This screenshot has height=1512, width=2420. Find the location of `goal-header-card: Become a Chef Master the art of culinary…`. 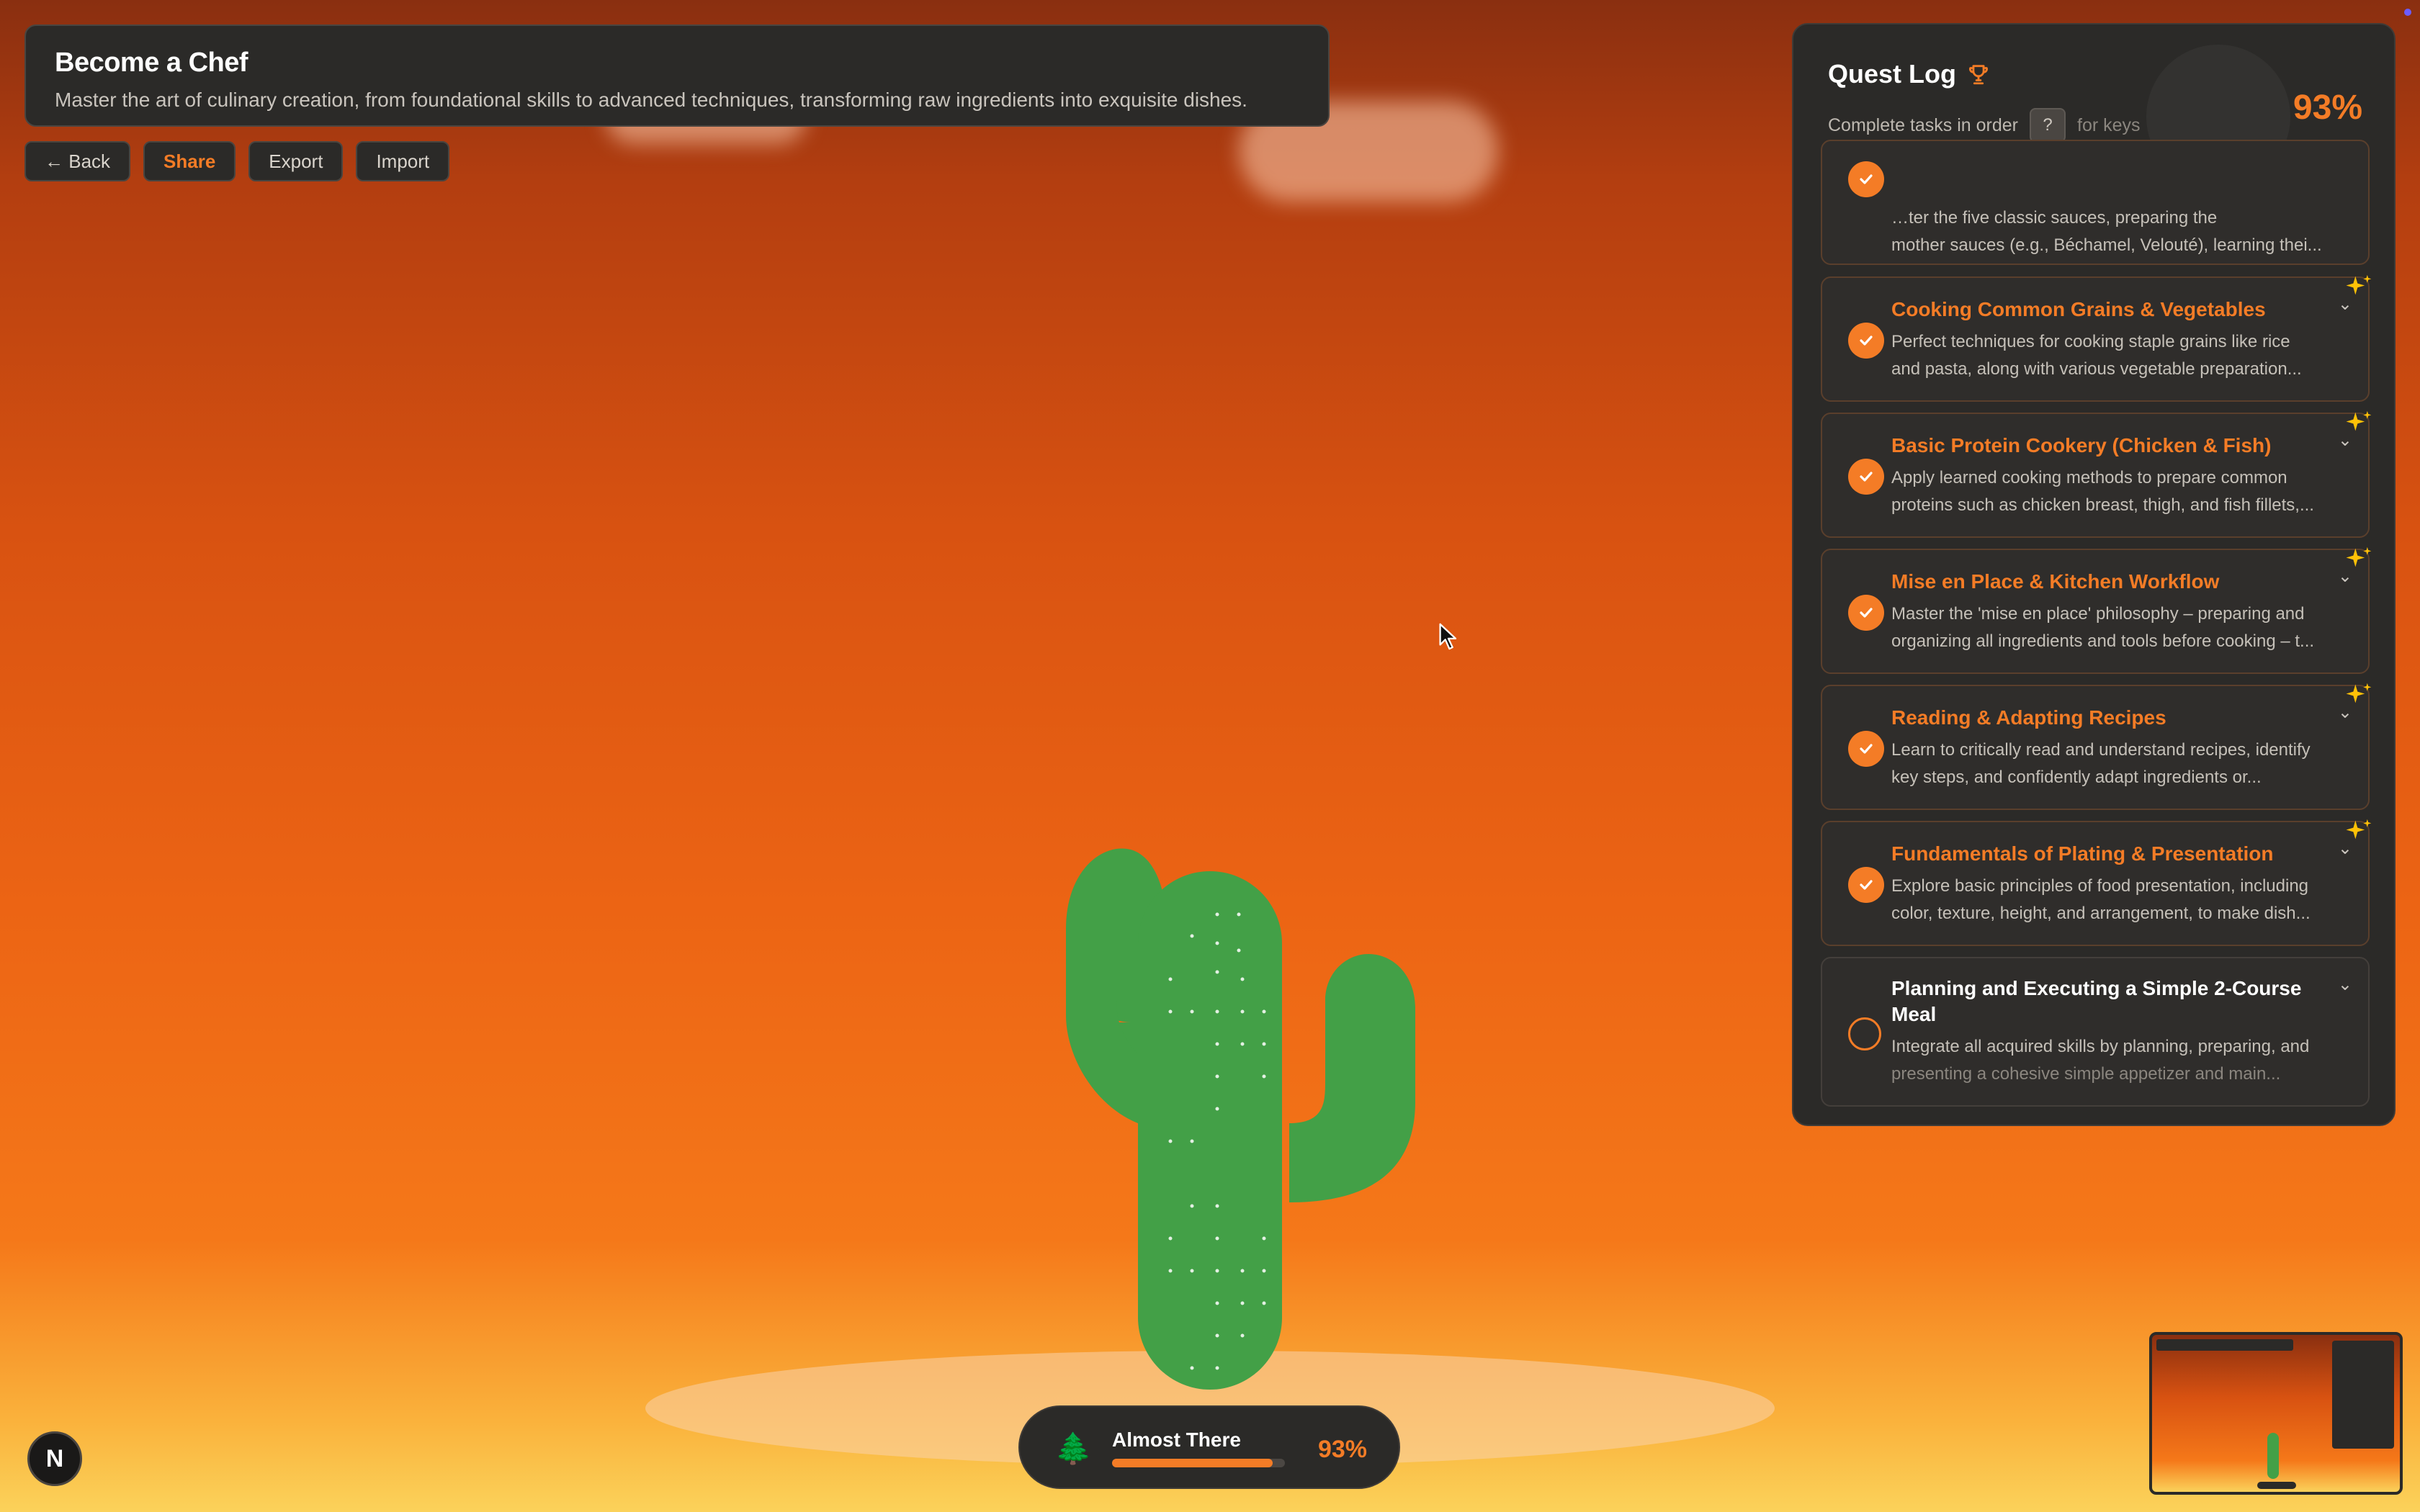

goal-header-card: Become a Chef Master the art of culinary… is located at coordinates (677, 75).